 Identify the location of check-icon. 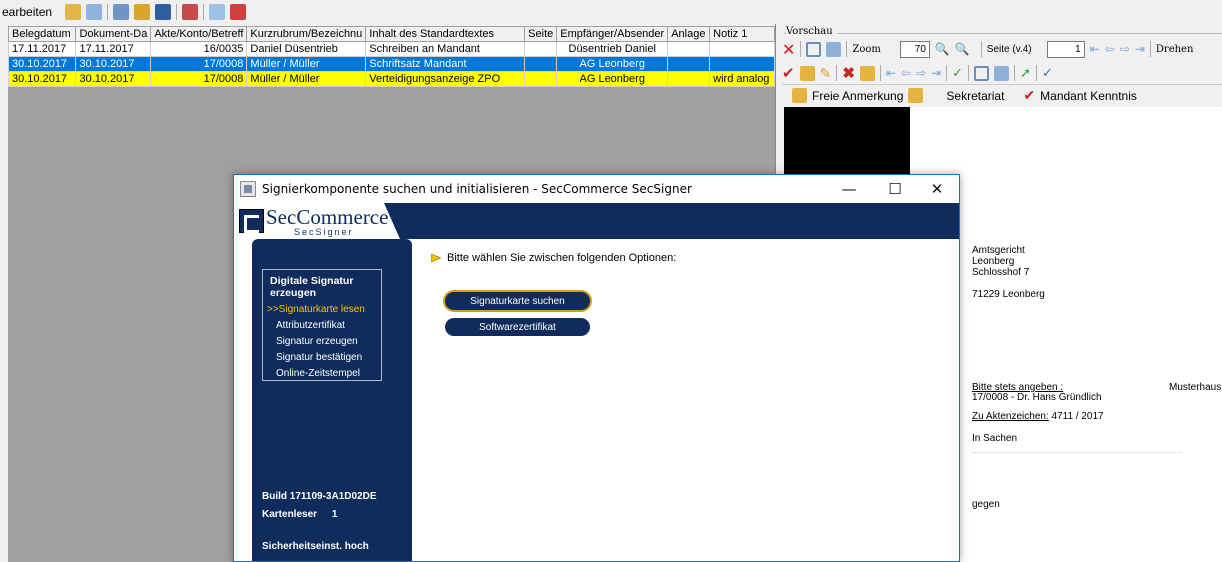
(217, 12).